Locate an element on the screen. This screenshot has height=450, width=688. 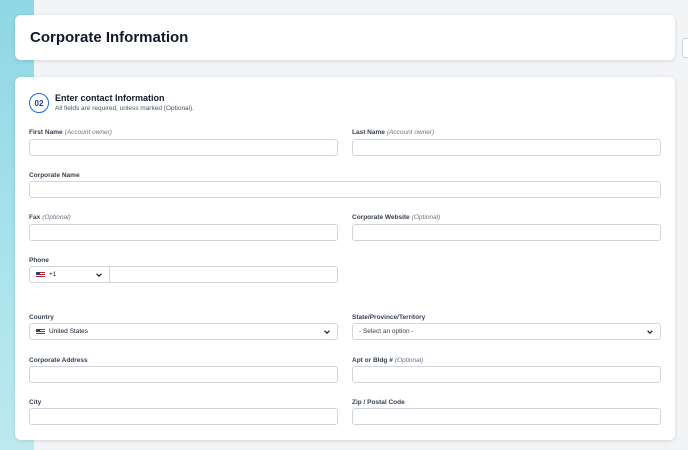
first-name-field is located at coordinates (183, 147).